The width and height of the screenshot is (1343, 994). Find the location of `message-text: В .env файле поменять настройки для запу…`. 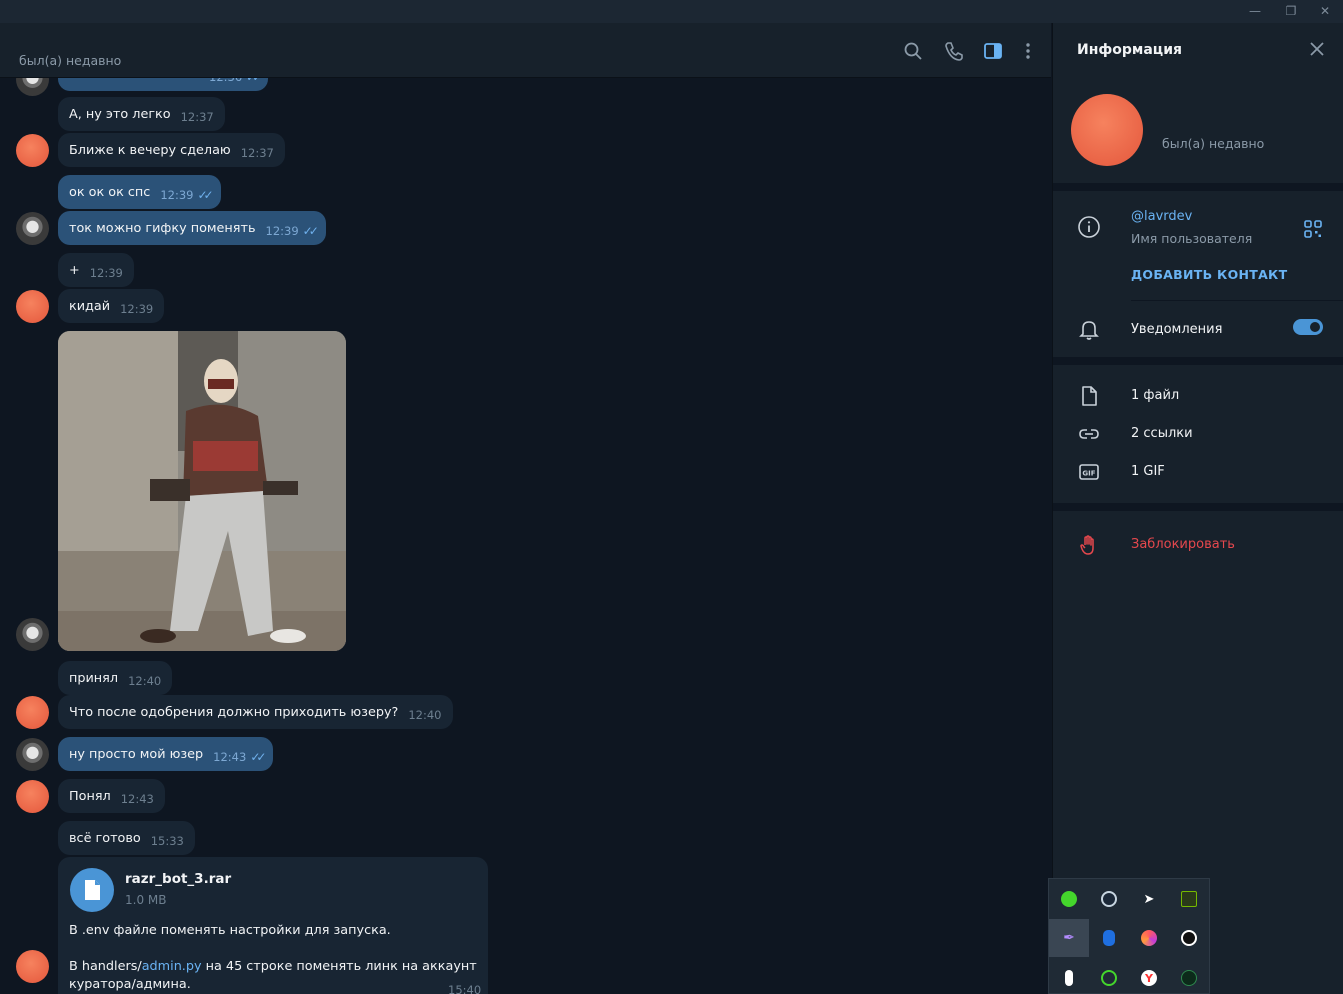

message-text: В .env файле поменять настройки для запу… is located at coordinates (230, 930).